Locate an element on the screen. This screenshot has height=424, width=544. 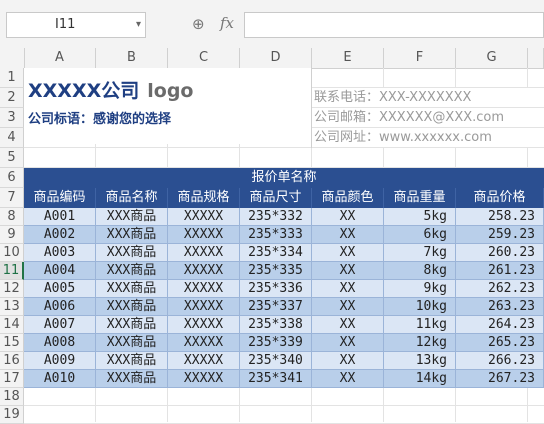
function-icon: fx is located at coordinates (227, 23).